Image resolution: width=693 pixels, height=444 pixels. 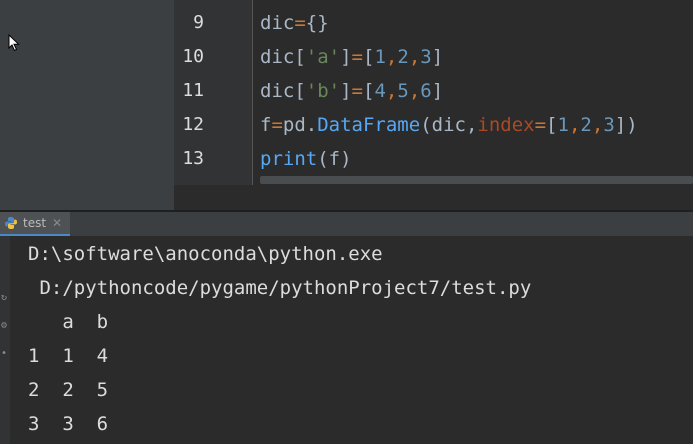 I want to click on code-line-9: dic={}, so click(x=294, y=23).